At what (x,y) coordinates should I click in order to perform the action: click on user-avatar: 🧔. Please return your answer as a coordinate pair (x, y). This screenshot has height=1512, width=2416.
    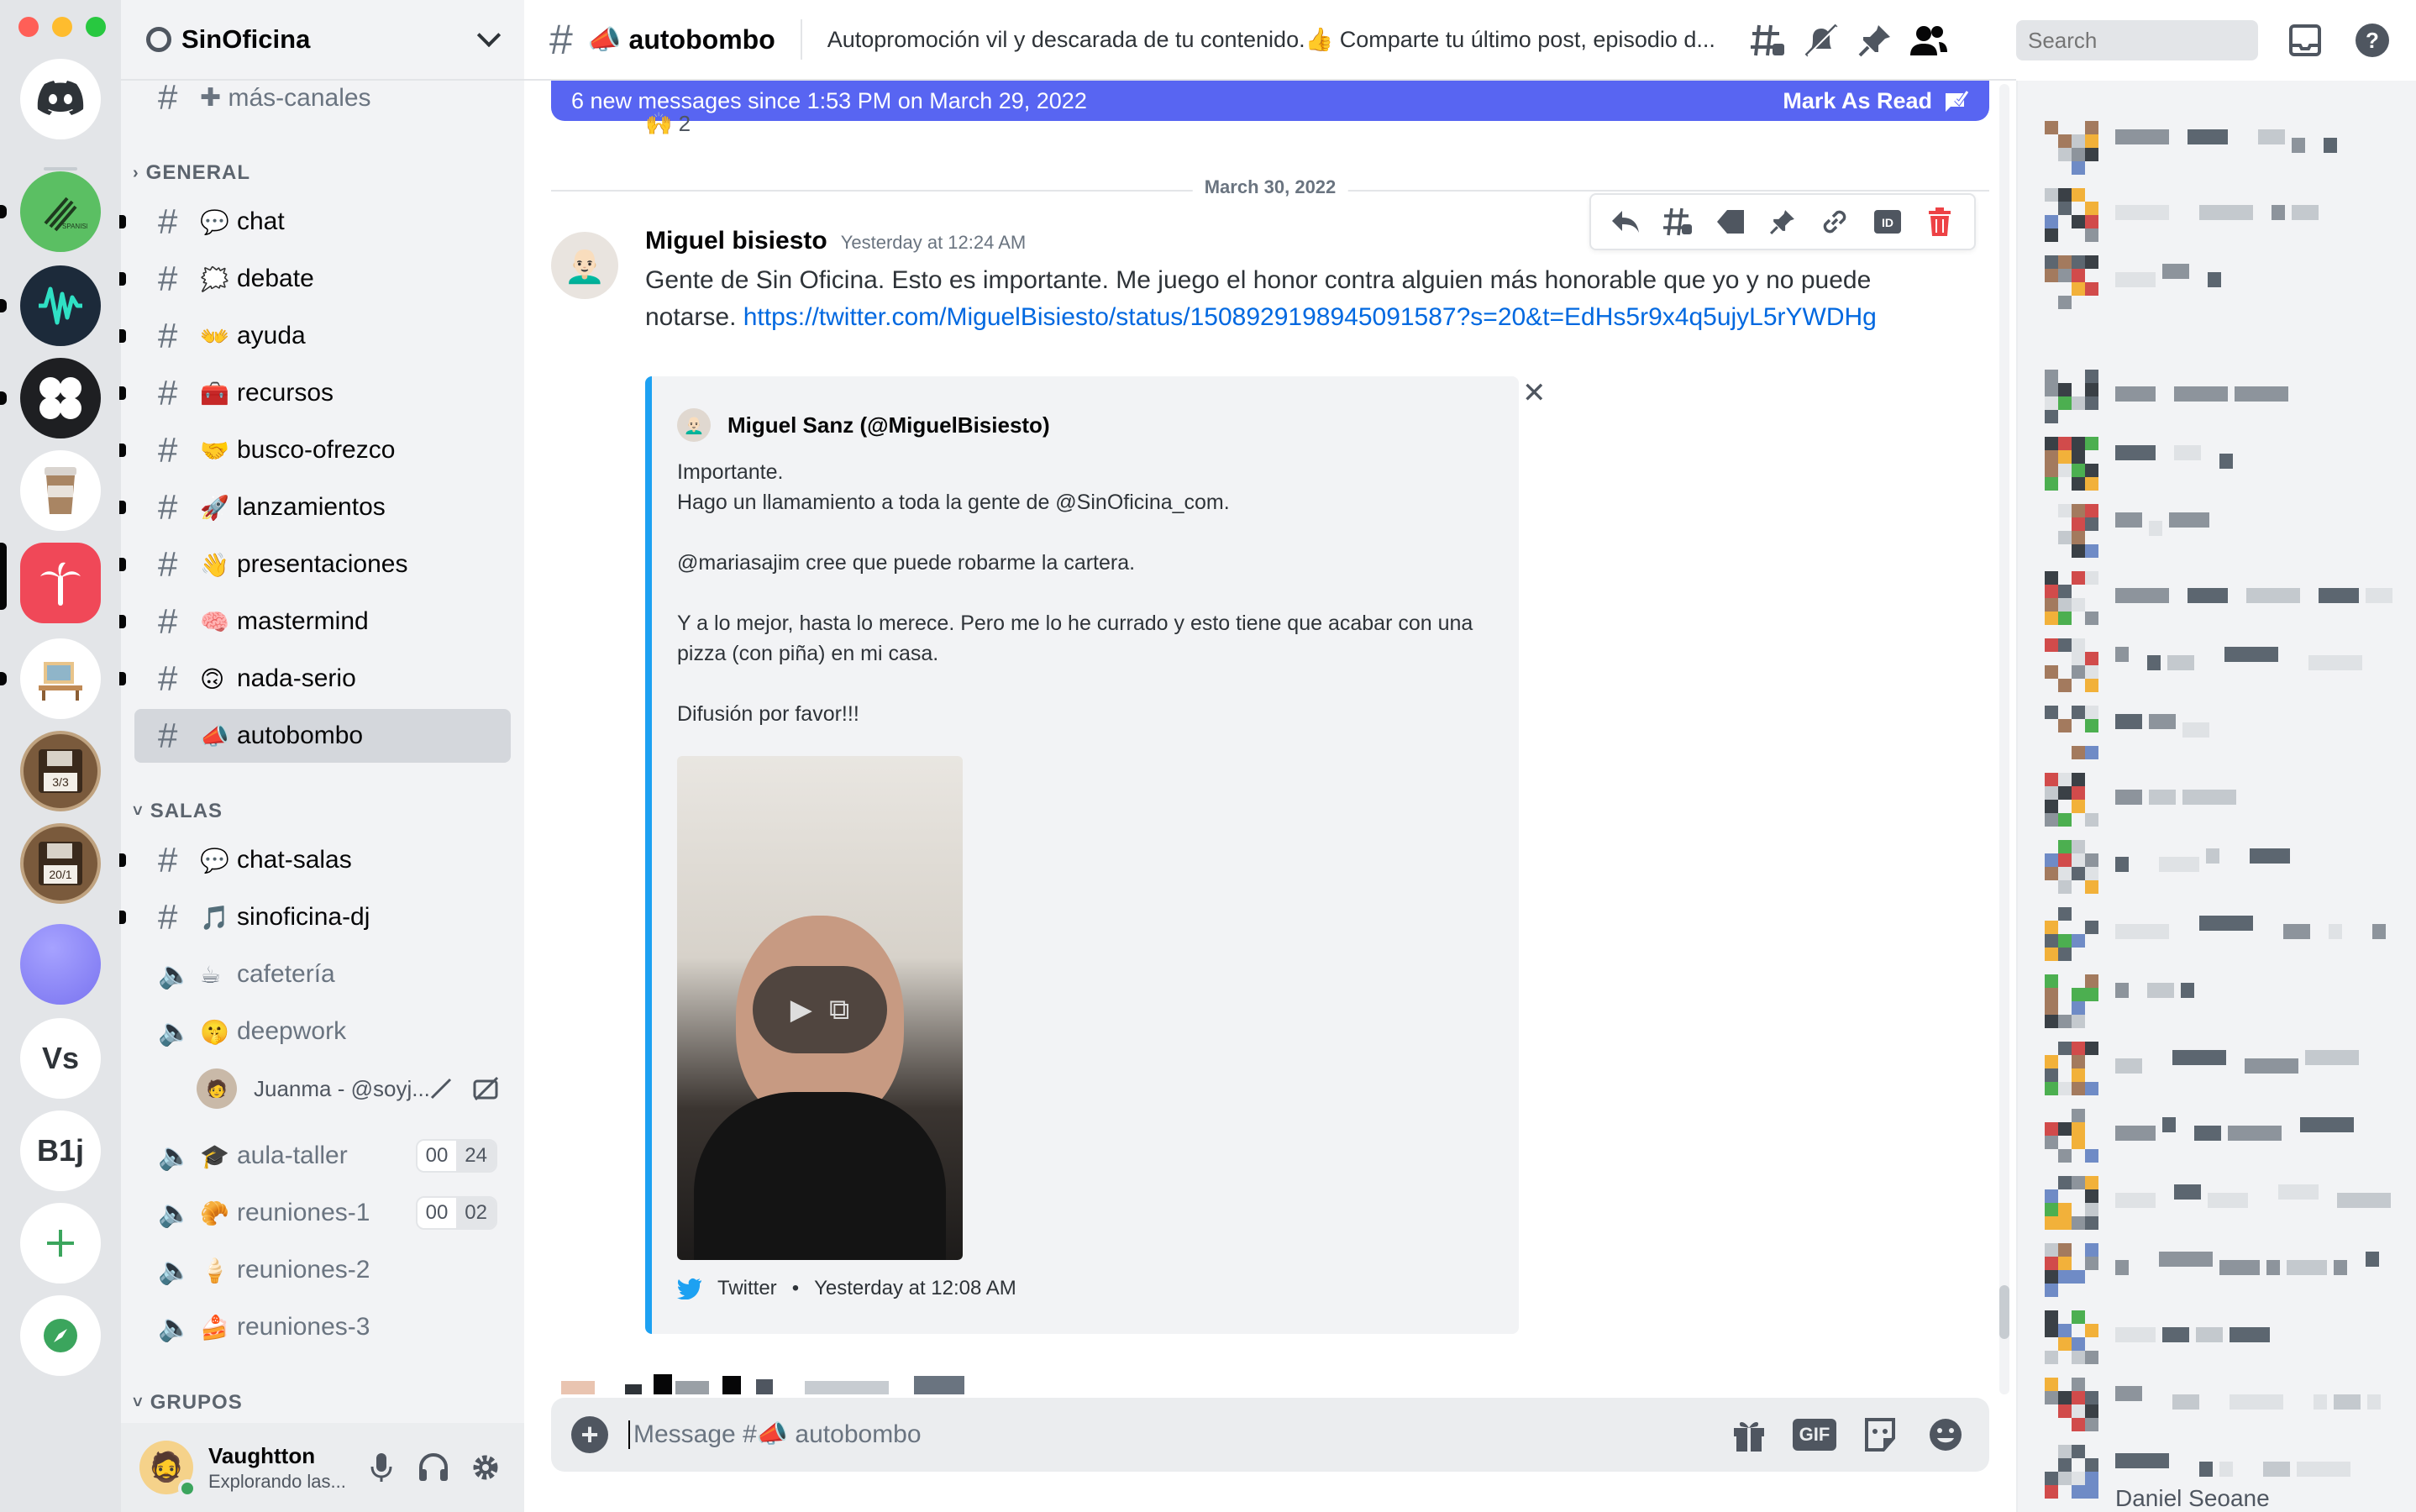
    Looking at the image, I should click on (168, 1469).